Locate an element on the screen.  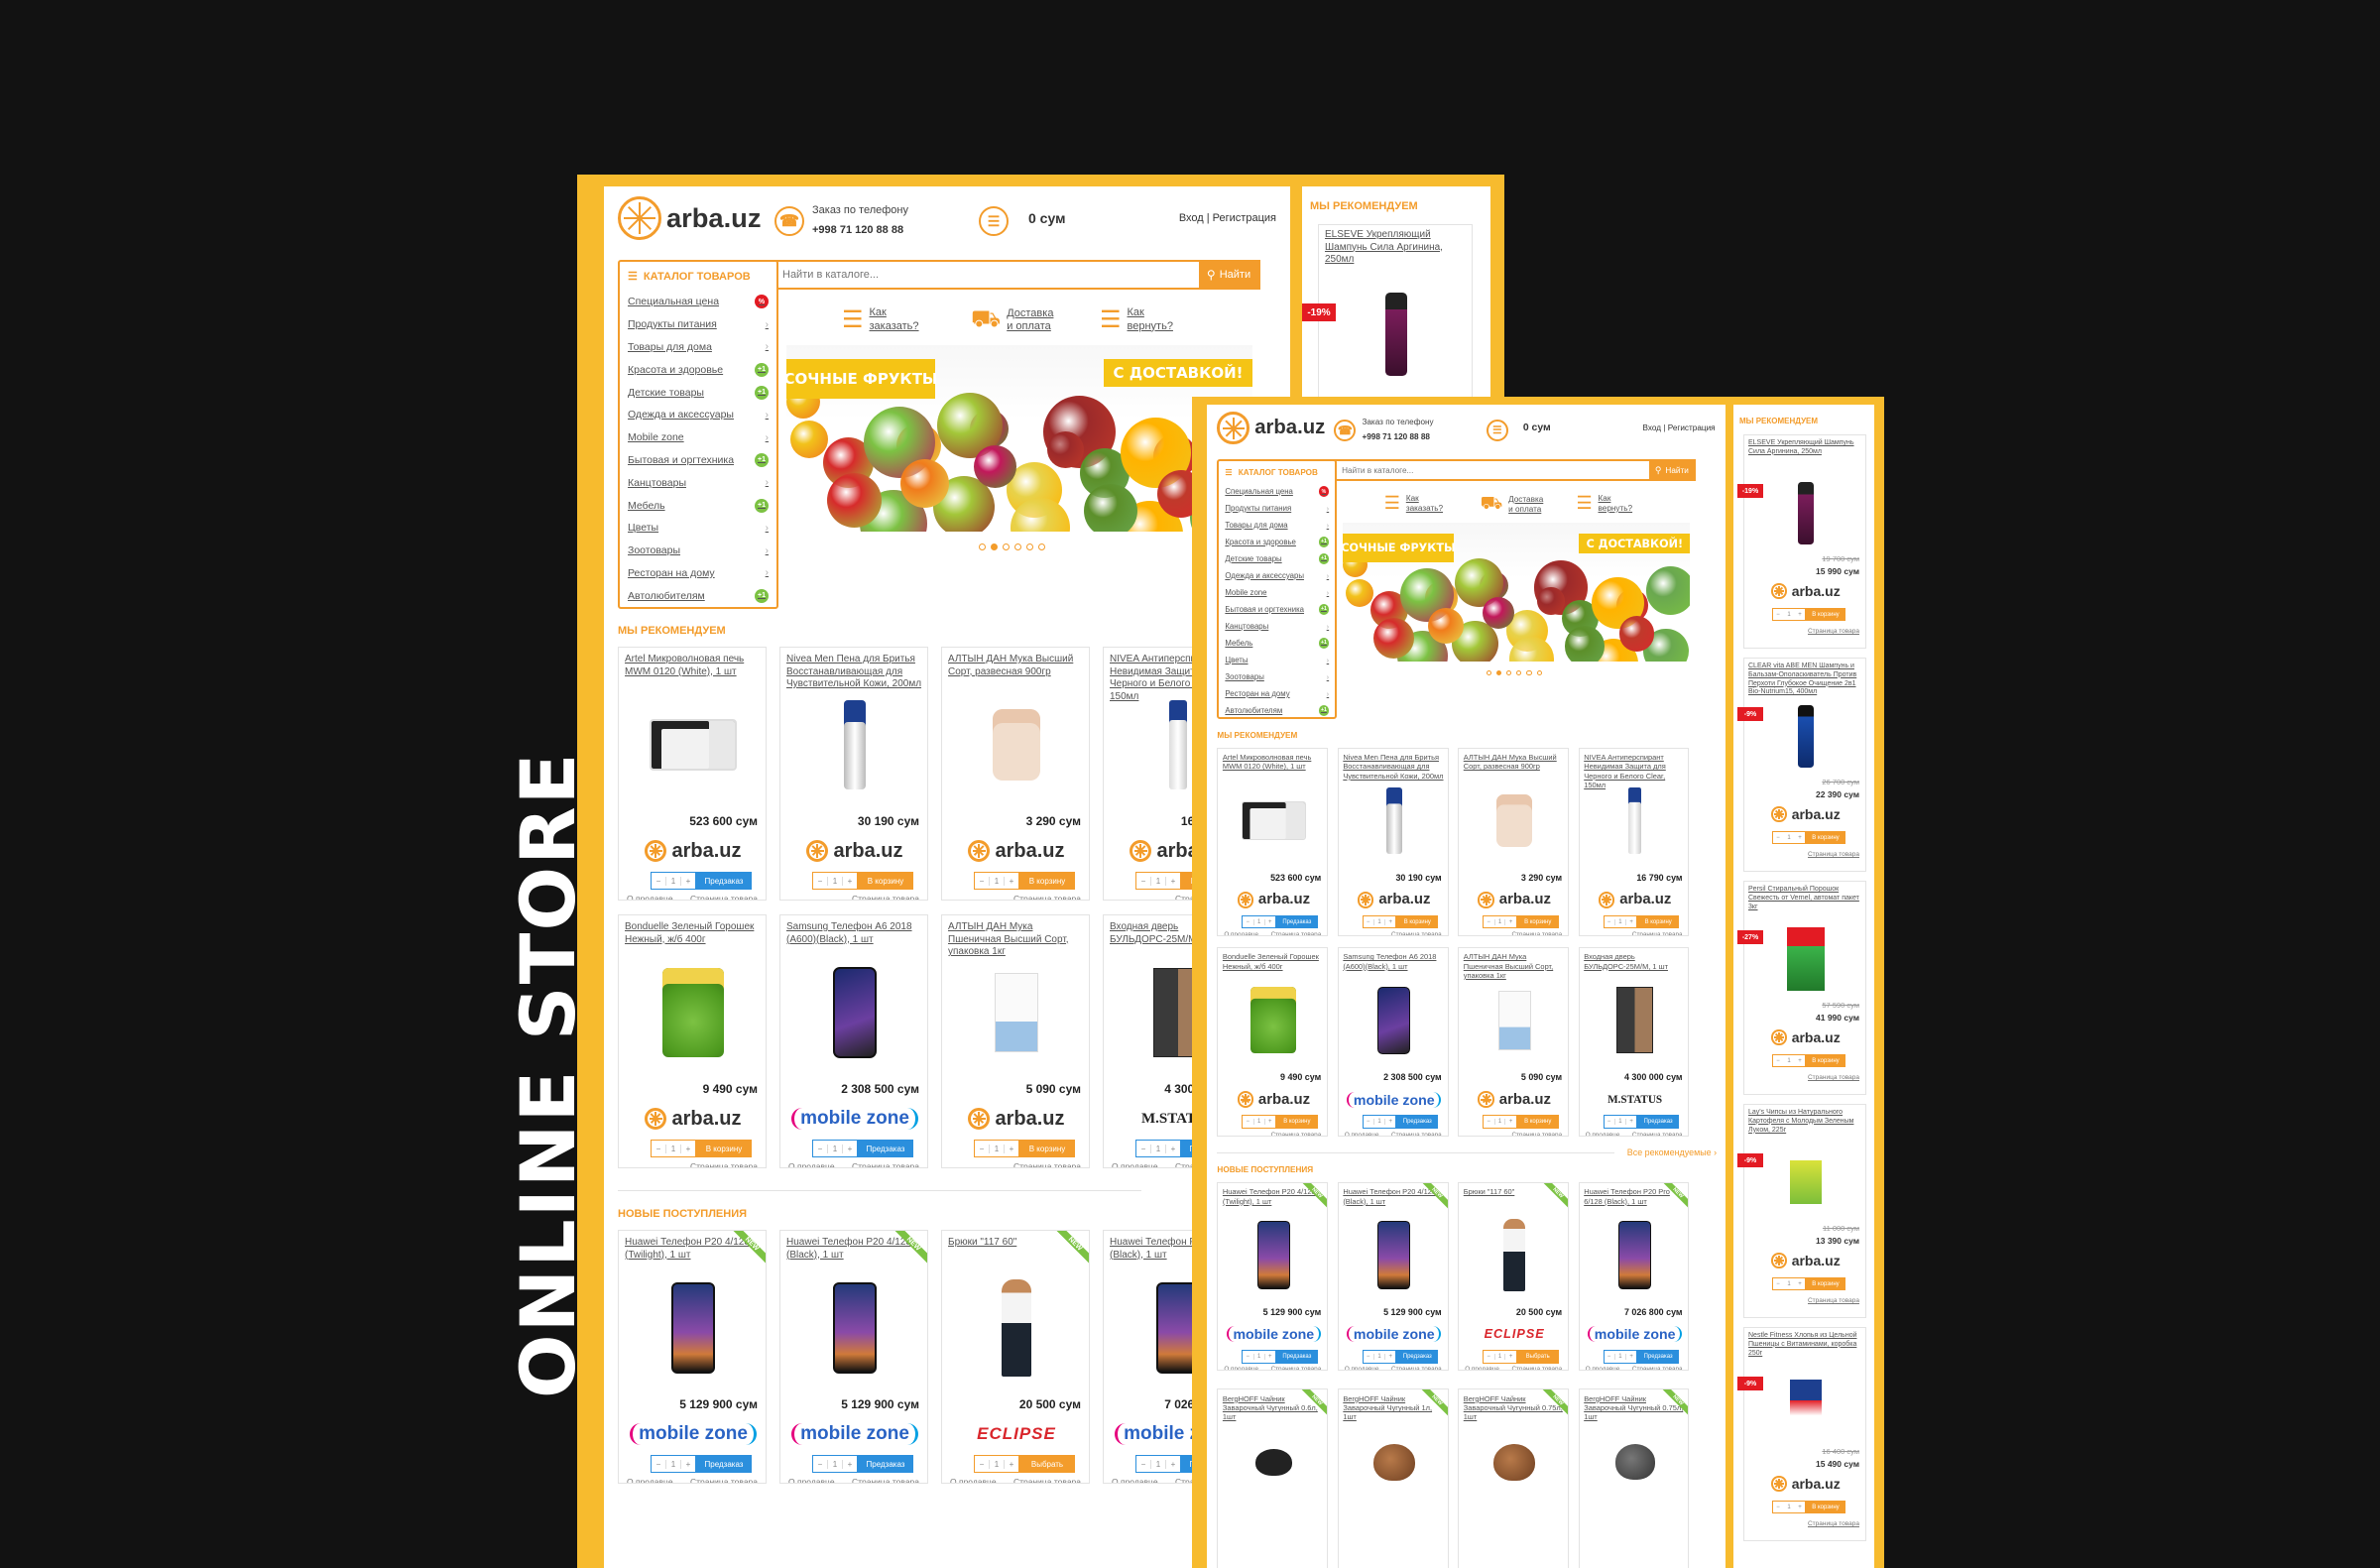
product-title: Huawei Телефон P20 4/128 (Black), 1 шт is located at coordinates (854, 1249).